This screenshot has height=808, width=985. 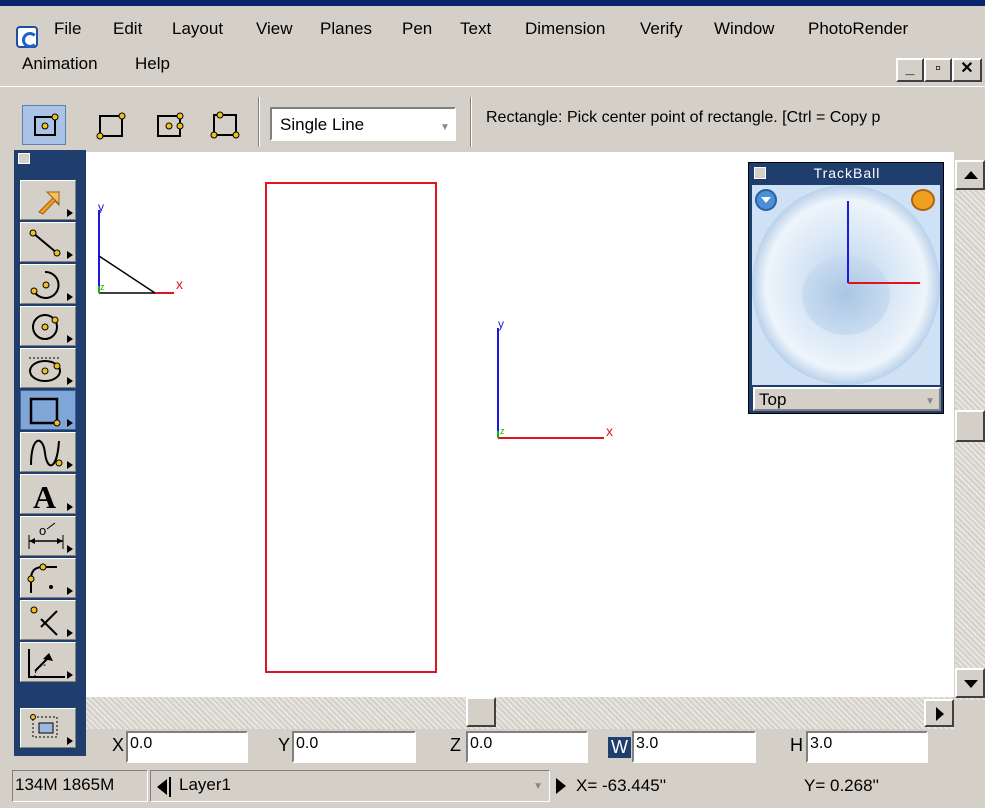 I want to click on restore-button: ▫, so click(x=938, y=70).